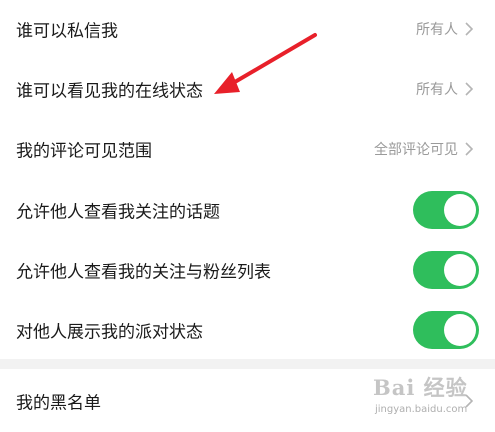 This screenshot has width=495, height=432. I want to click on setting-row-online-status: 谁可以看见我的在线状态 所有人, so click(247, 88).